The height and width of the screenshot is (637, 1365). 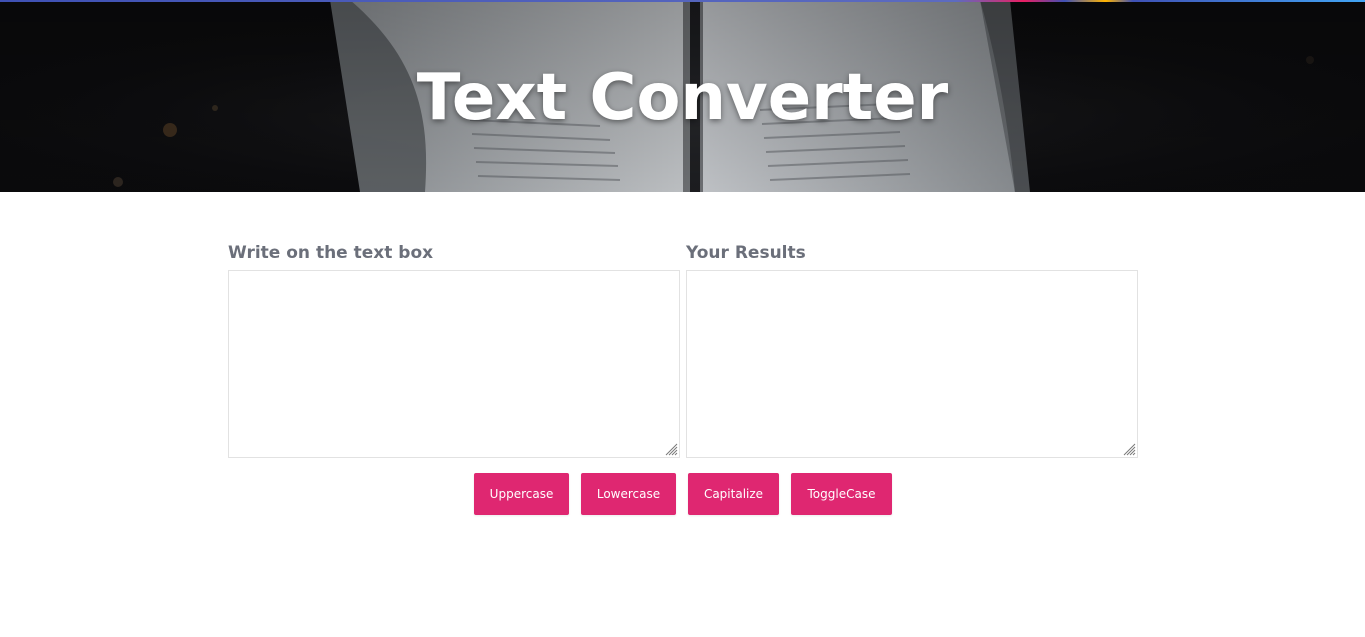 I want to click on input-textarea, so click(x=454, y=364).